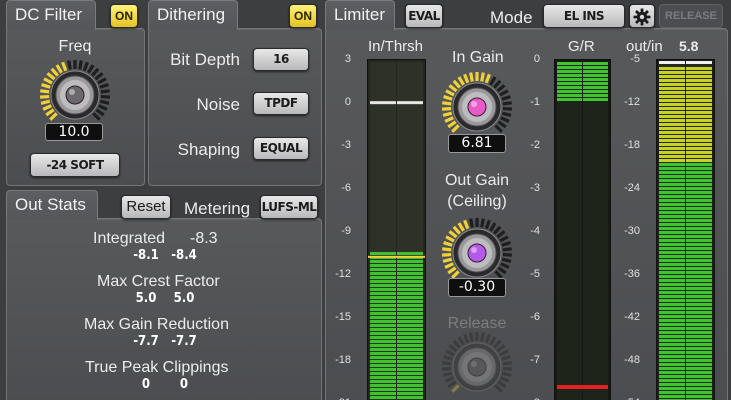 The width and height of the screenshot is (731, 400). I want to click on gr-scale-tick-label: -4, so click(535, 231).